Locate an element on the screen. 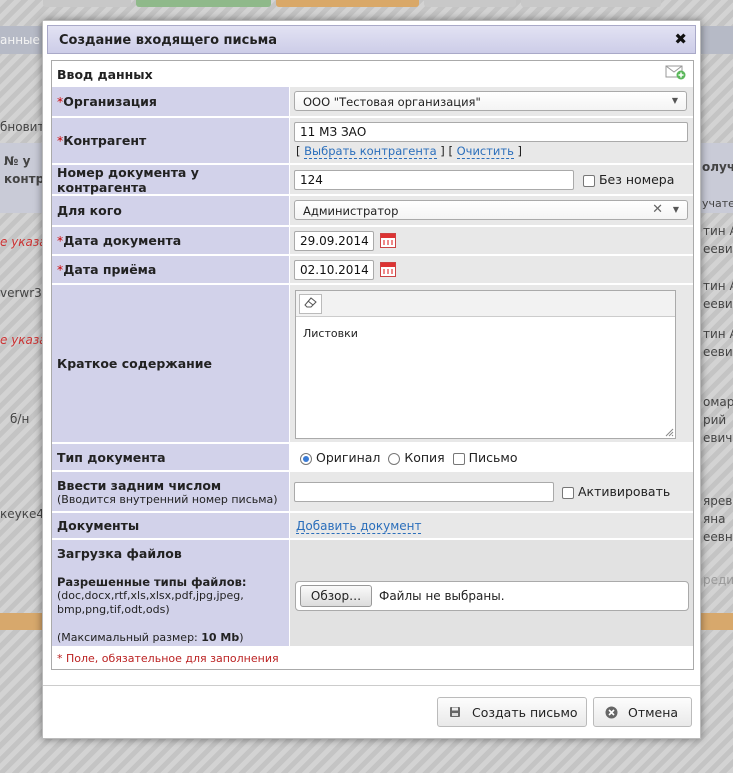 Image resolution: width=733 pixels, height=773 pixels. cancel-label: Отмена is located at coordinates (653, 712).